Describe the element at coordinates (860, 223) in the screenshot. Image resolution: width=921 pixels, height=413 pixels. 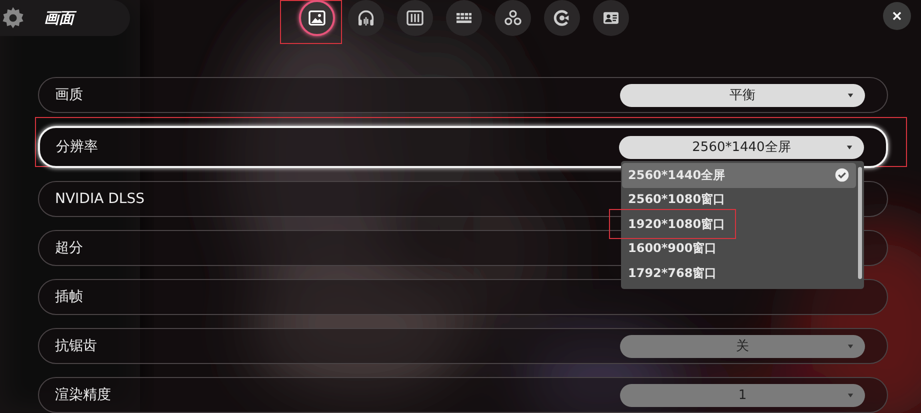
I see `scrollbar` at that location.